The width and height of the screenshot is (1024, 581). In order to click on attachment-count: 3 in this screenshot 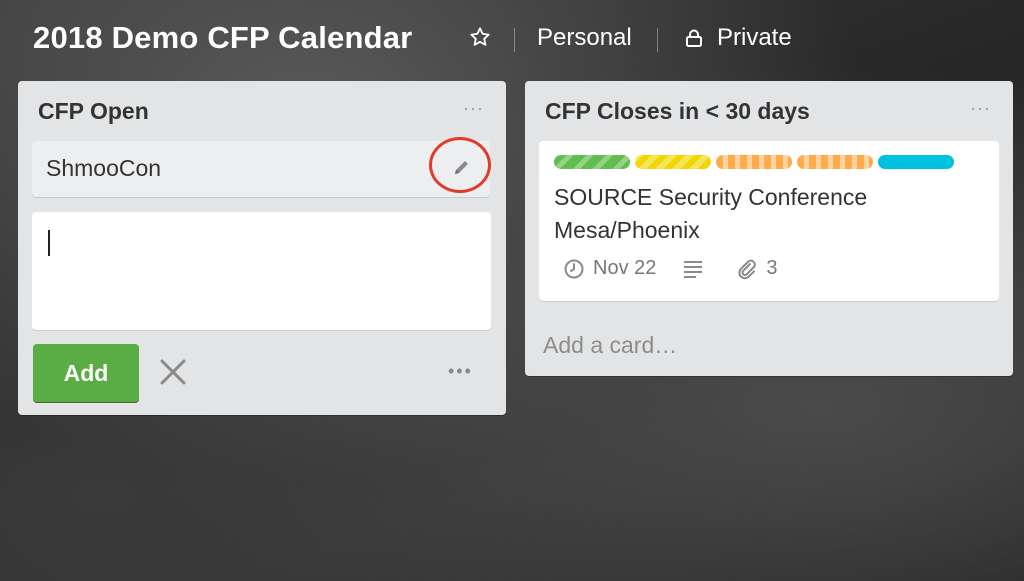, I will do `click(772, 268)`.